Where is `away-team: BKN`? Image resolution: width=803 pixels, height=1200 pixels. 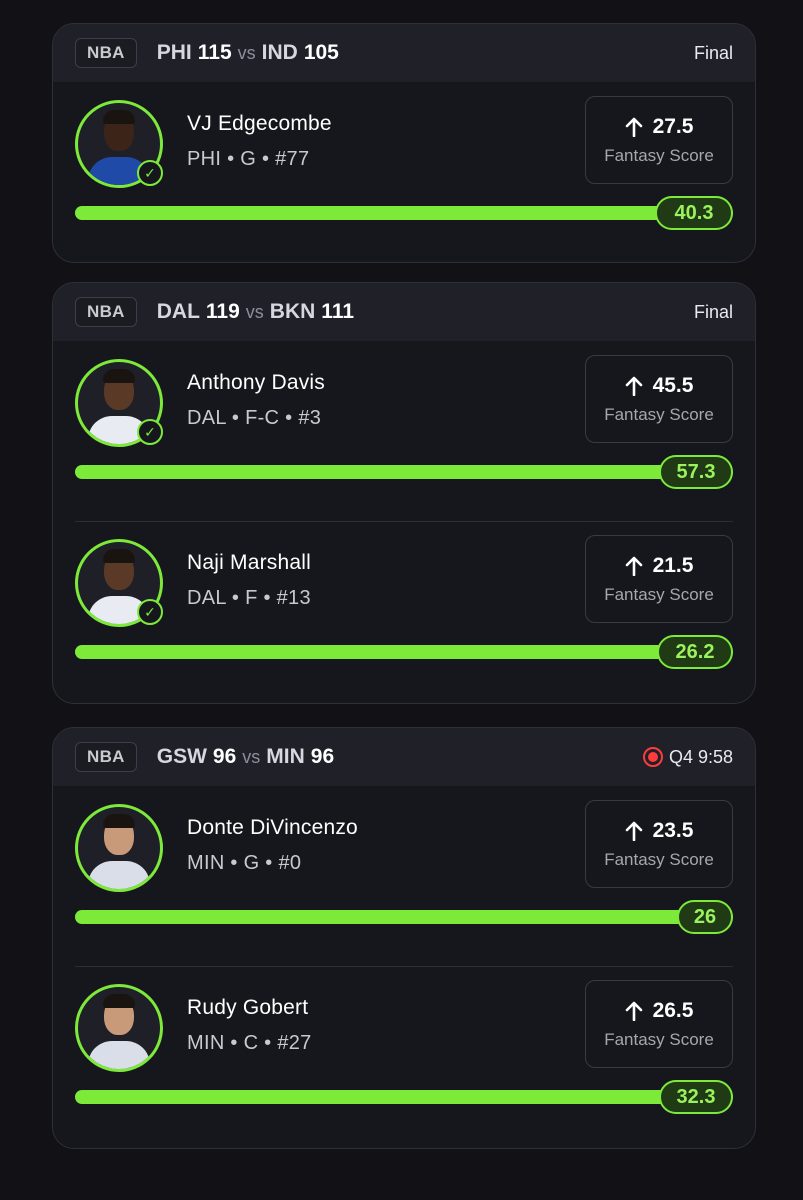 away-team: BKN is located at coordinates (292, 311).